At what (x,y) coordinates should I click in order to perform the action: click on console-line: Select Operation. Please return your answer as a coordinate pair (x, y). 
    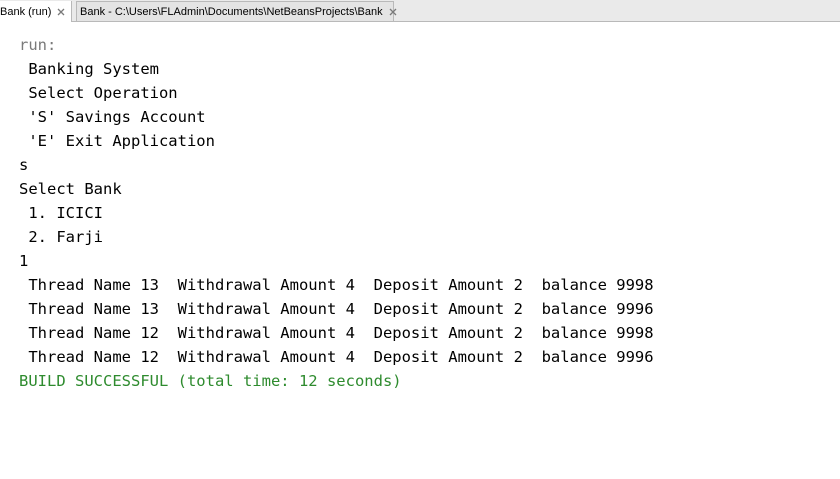
    Looking at the image, I should click on (98, 93).